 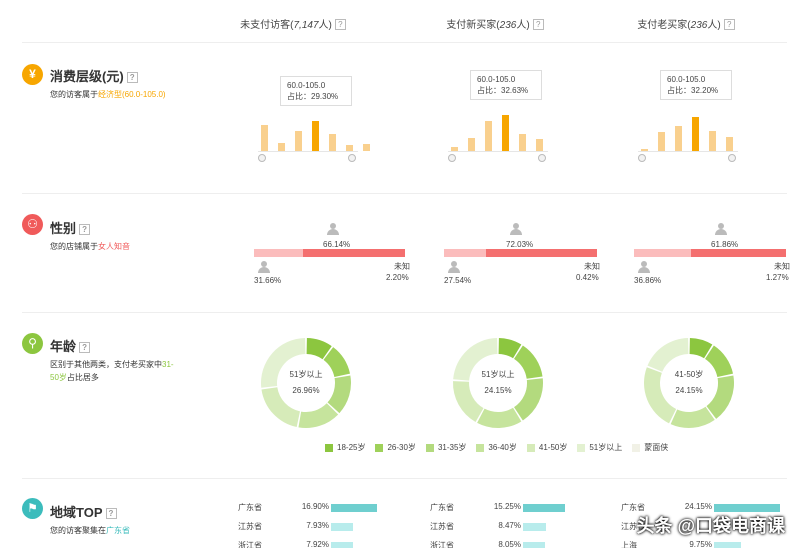 I want to click on donut-center-label: 41-50岁 24.15%, so click(x=689, y=383).